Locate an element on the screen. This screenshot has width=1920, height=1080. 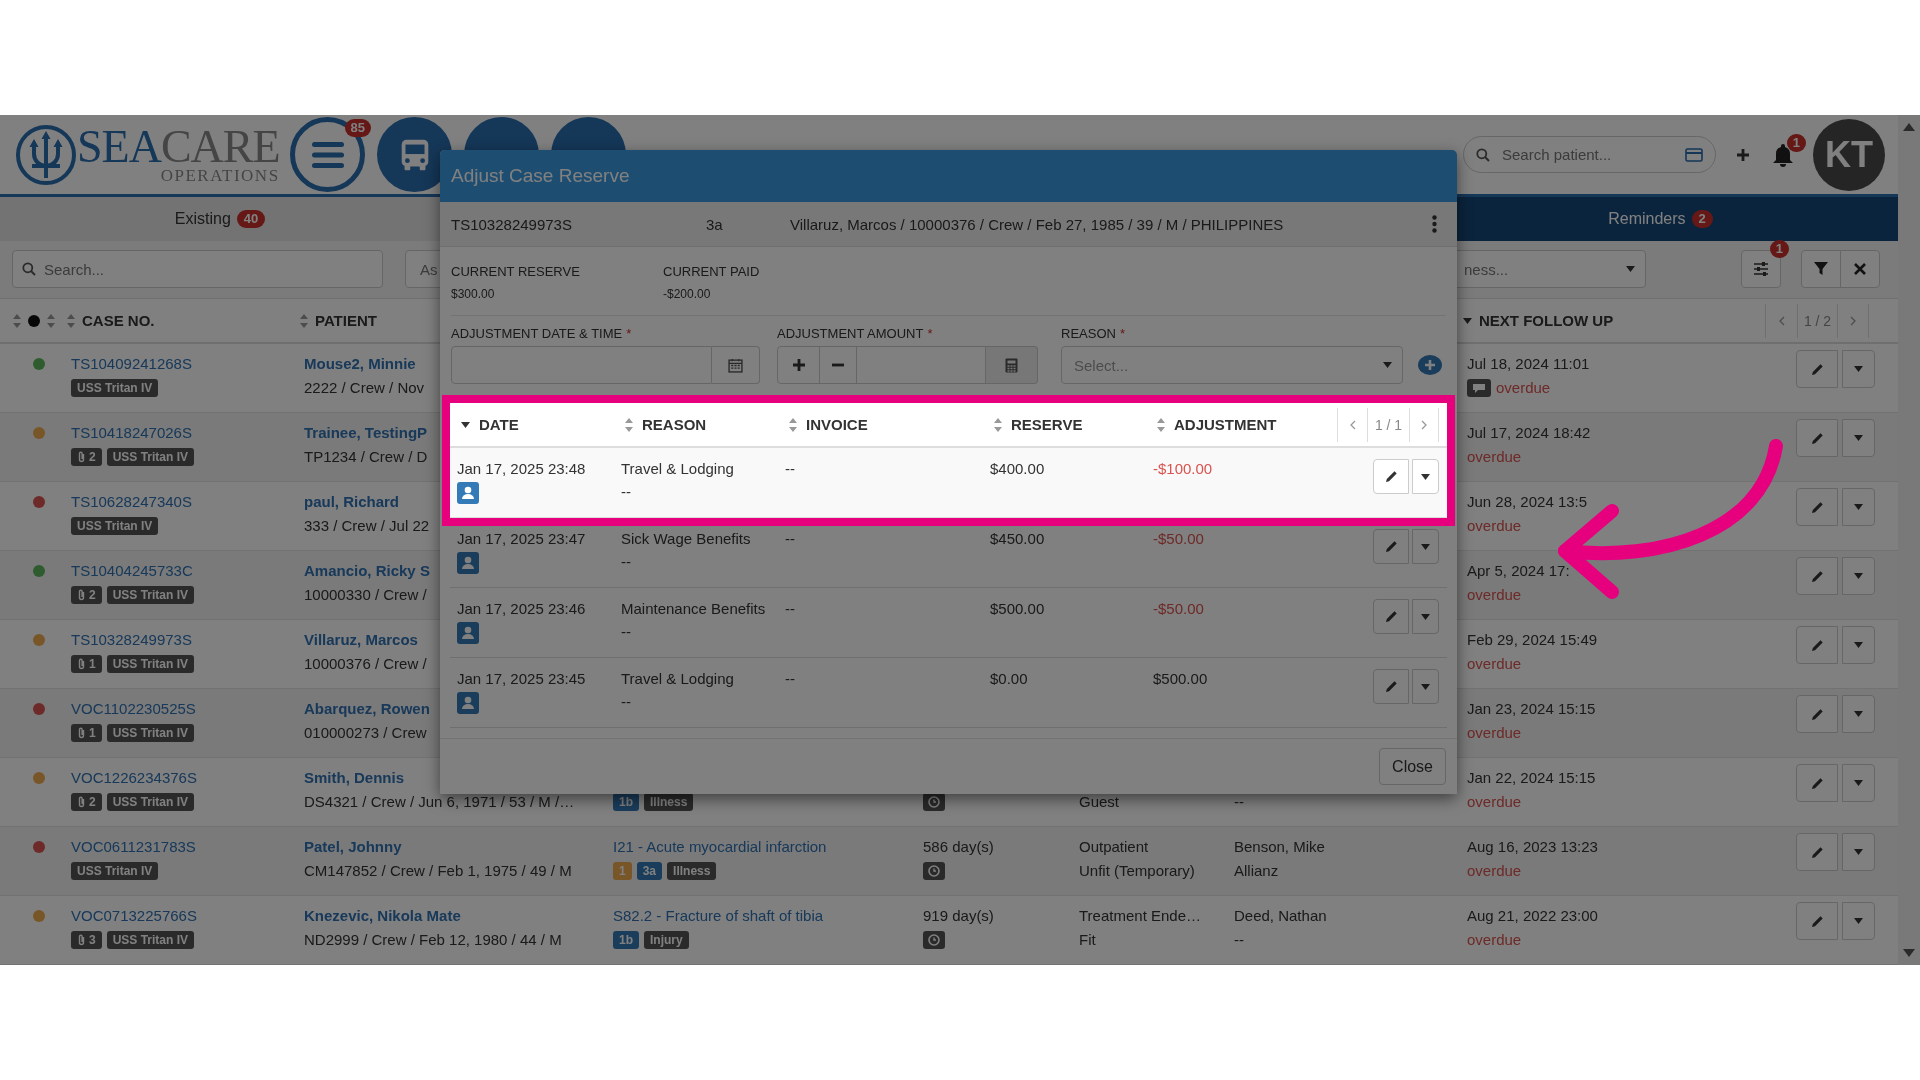
patient-summary: Villaruz, Marcos / 10000376 / Crew / Feb 27, 1985 / 39 / M / PHILIPPINES is located at coordinates (1037, 224).